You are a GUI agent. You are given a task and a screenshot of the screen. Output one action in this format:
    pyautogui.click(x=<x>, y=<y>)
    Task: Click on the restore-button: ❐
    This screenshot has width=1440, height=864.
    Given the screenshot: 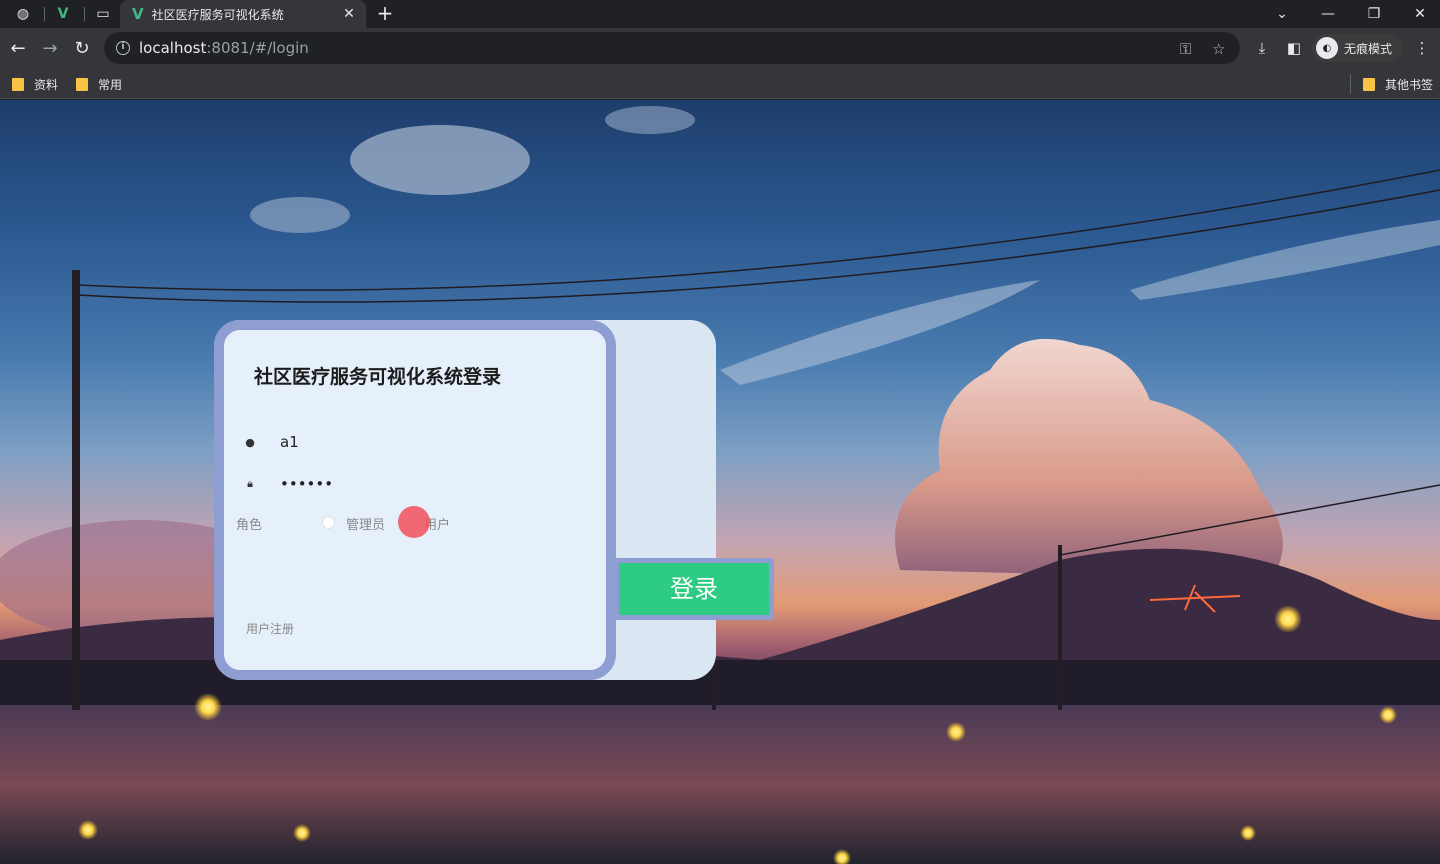 What is the action you would take?
    pyautogui.click(x=1374, y=14)
    